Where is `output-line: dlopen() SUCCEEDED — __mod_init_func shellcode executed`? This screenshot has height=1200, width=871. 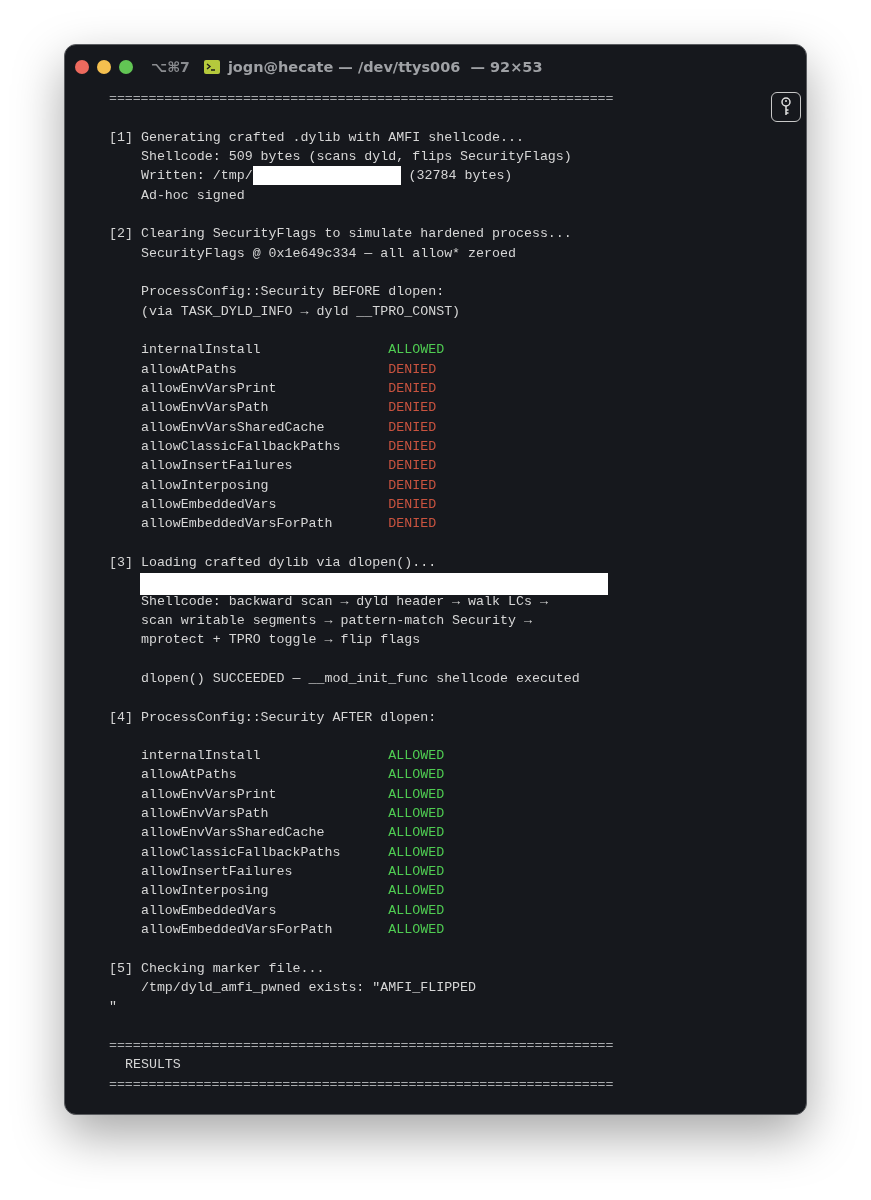 output-line: dlopen() SUCCEEDED — __mod_init_func shellcode executed is located at coordinates (359, 678).